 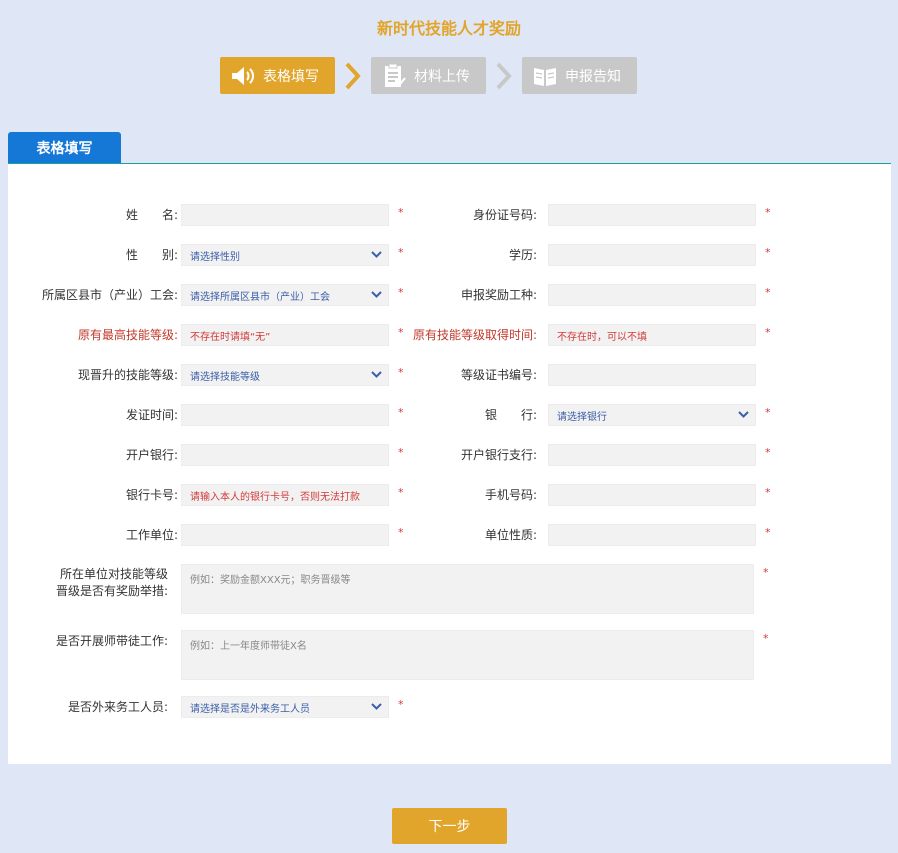 What do you see at coordinates (449, 148) in the screenshot?
I see `tab-bar: 表格填写` at bounding box center [449, 148].